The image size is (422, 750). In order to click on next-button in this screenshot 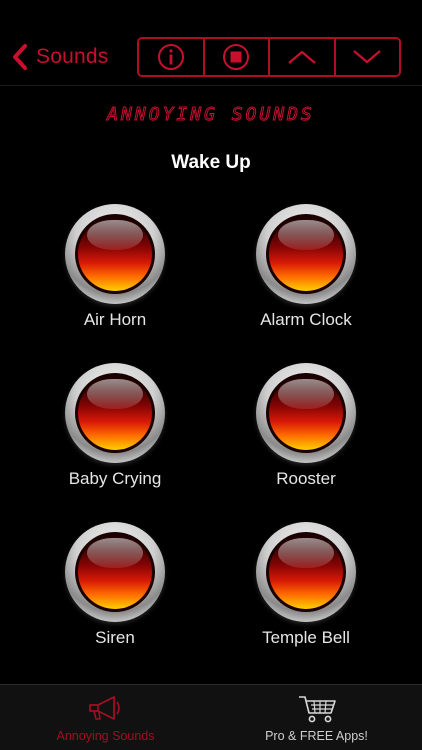, I will do `click(368, 57)`.